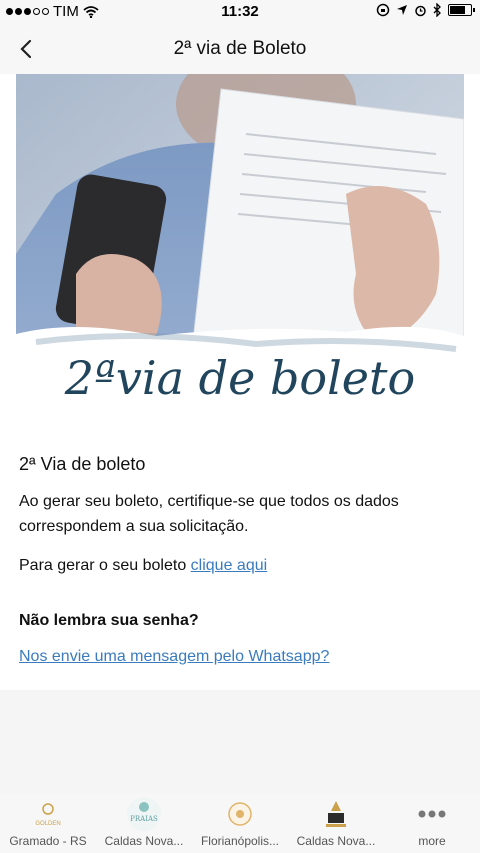 Image resolution: width=480 pixels, height=853 pixels. I want to click on battery-icon, so click(461, 10).